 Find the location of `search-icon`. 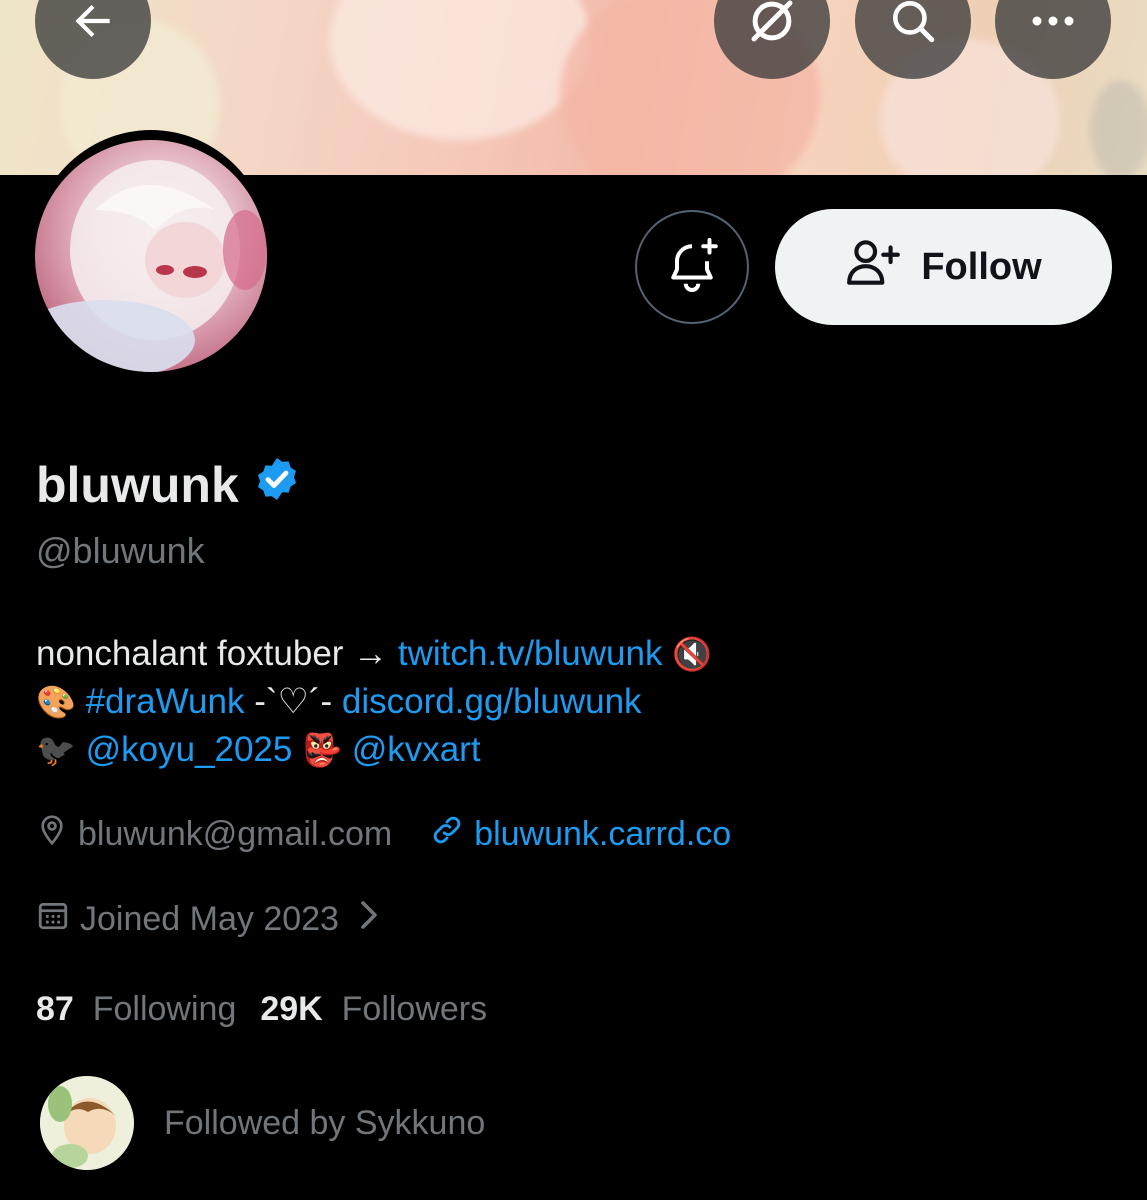

search-icon is located at coordinates (913, 23).